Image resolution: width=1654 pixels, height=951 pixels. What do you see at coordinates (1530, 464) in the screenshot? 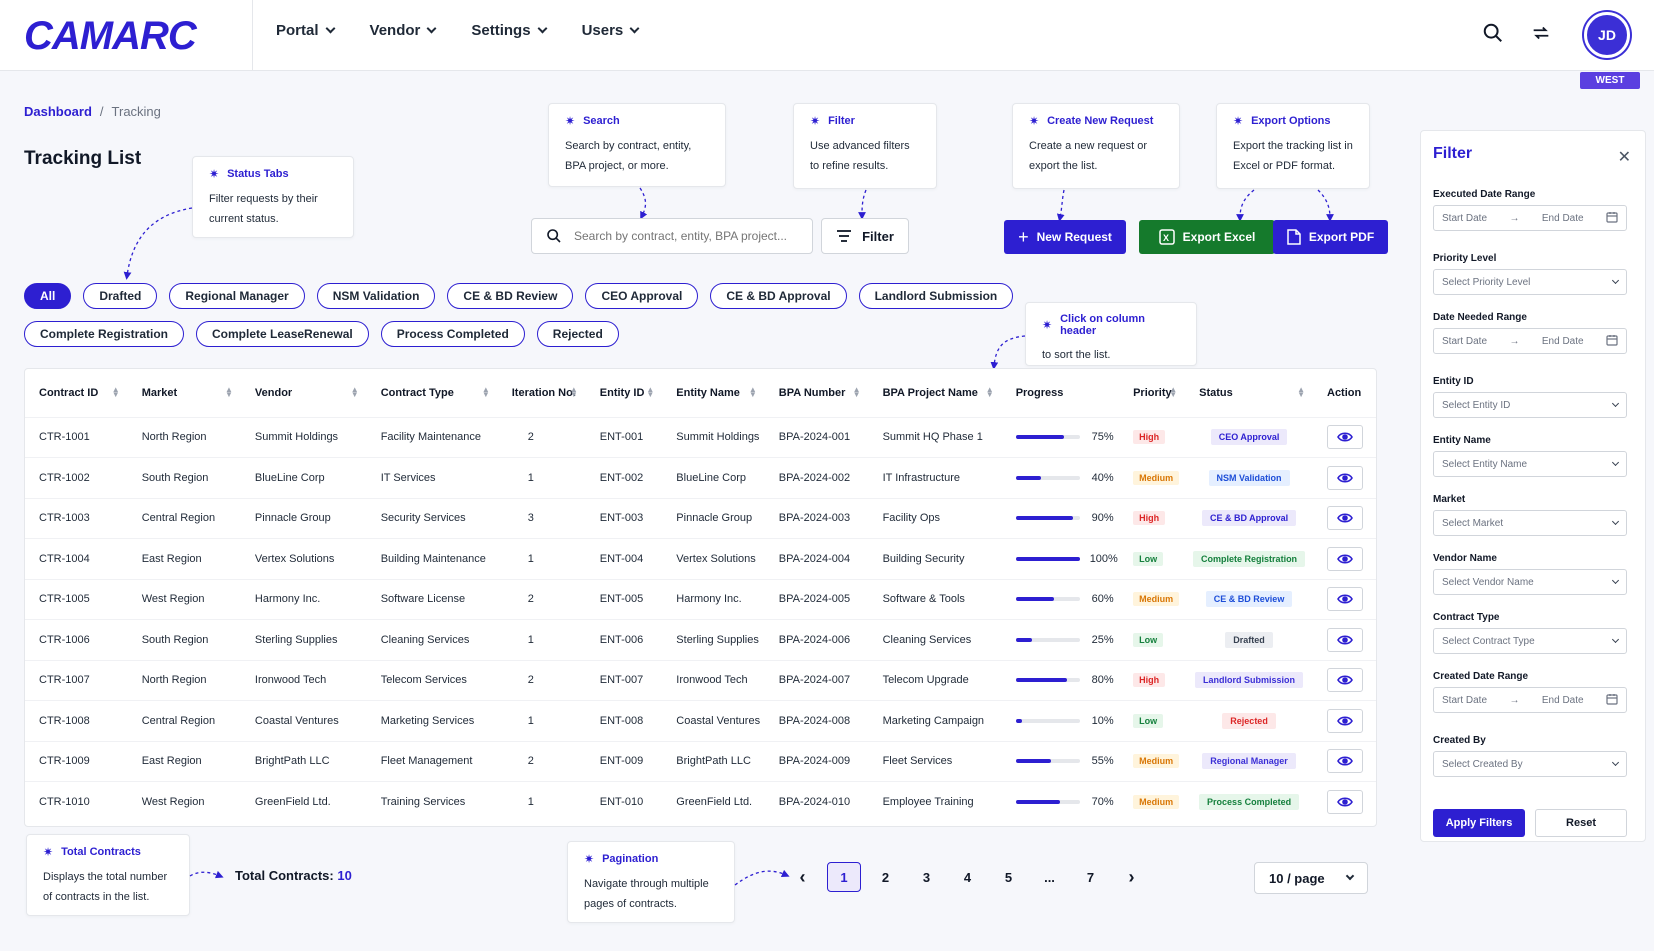
I see `filter-entity-name-select: Select Entity Name` at bounding box center [1530, 464].